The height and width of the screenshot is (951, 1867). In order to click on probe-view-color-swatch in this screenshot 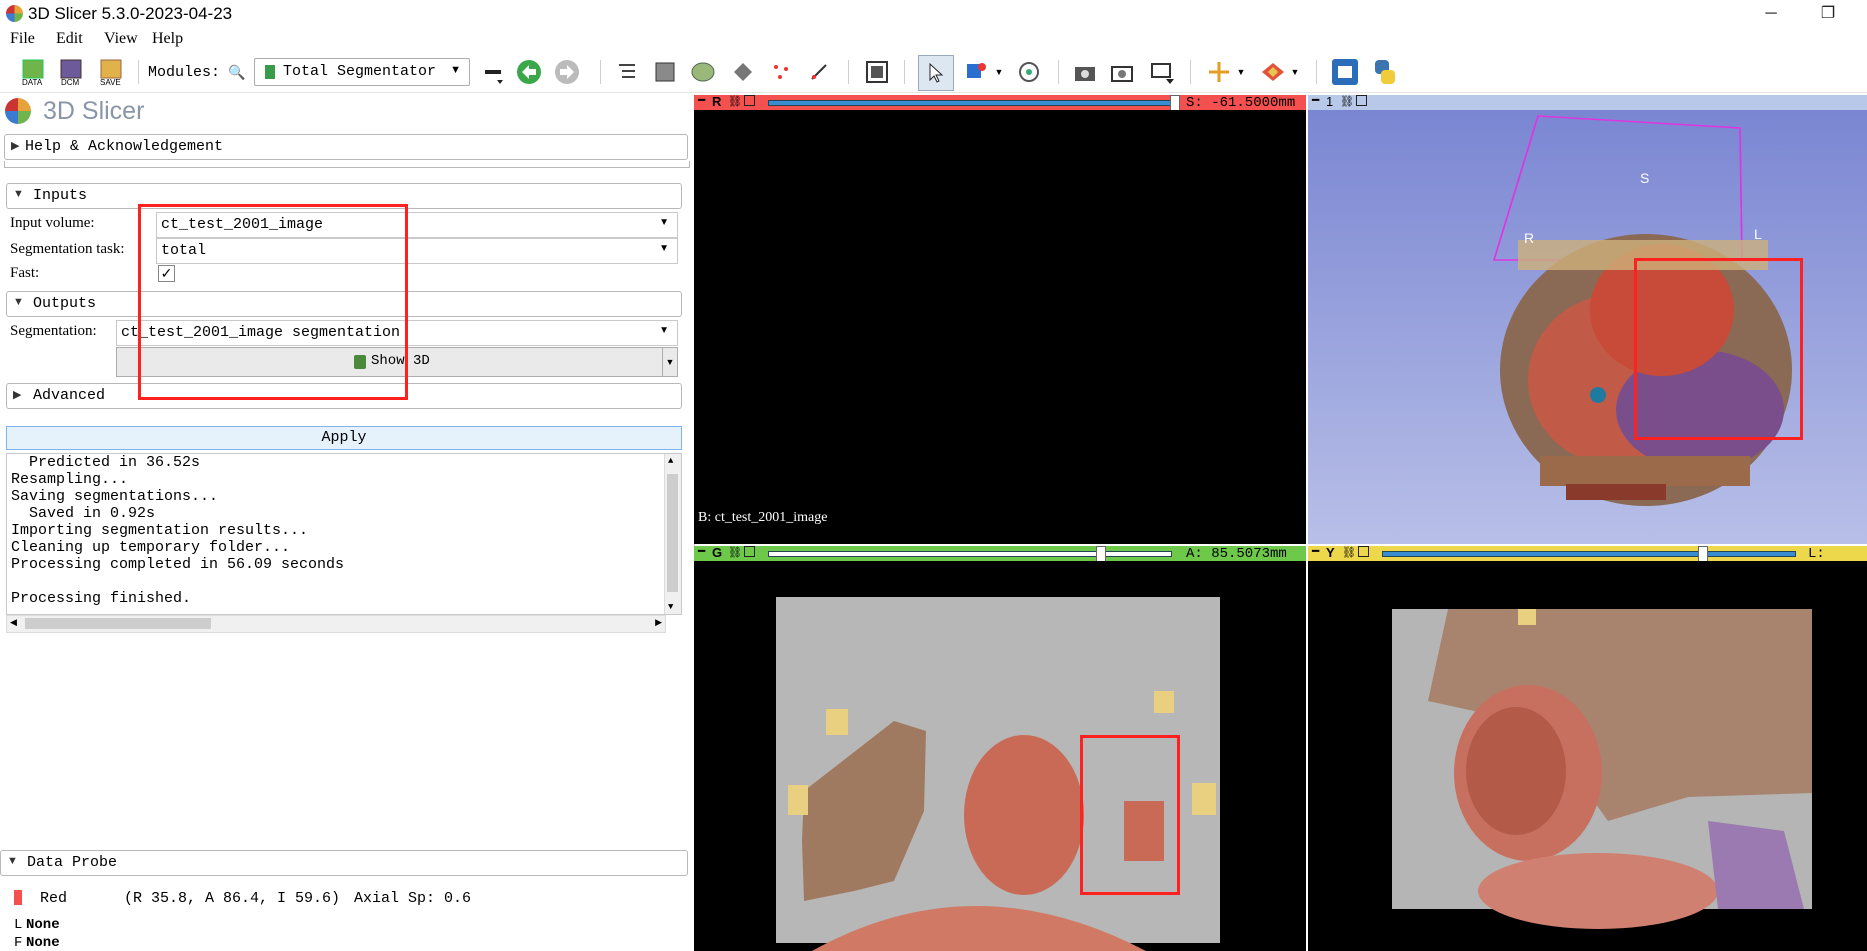, I will do `click(18, 897)`.